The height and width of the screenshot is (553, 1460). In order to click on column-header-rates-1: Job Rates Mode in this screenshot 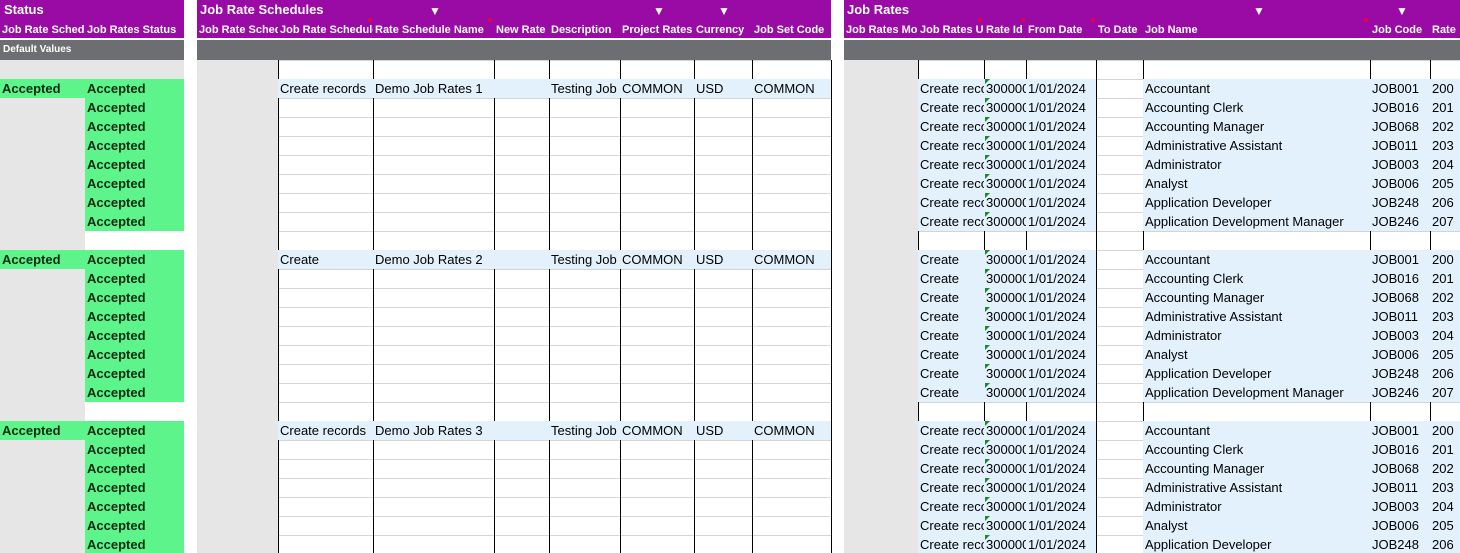, I will do `click(881, 30)`.